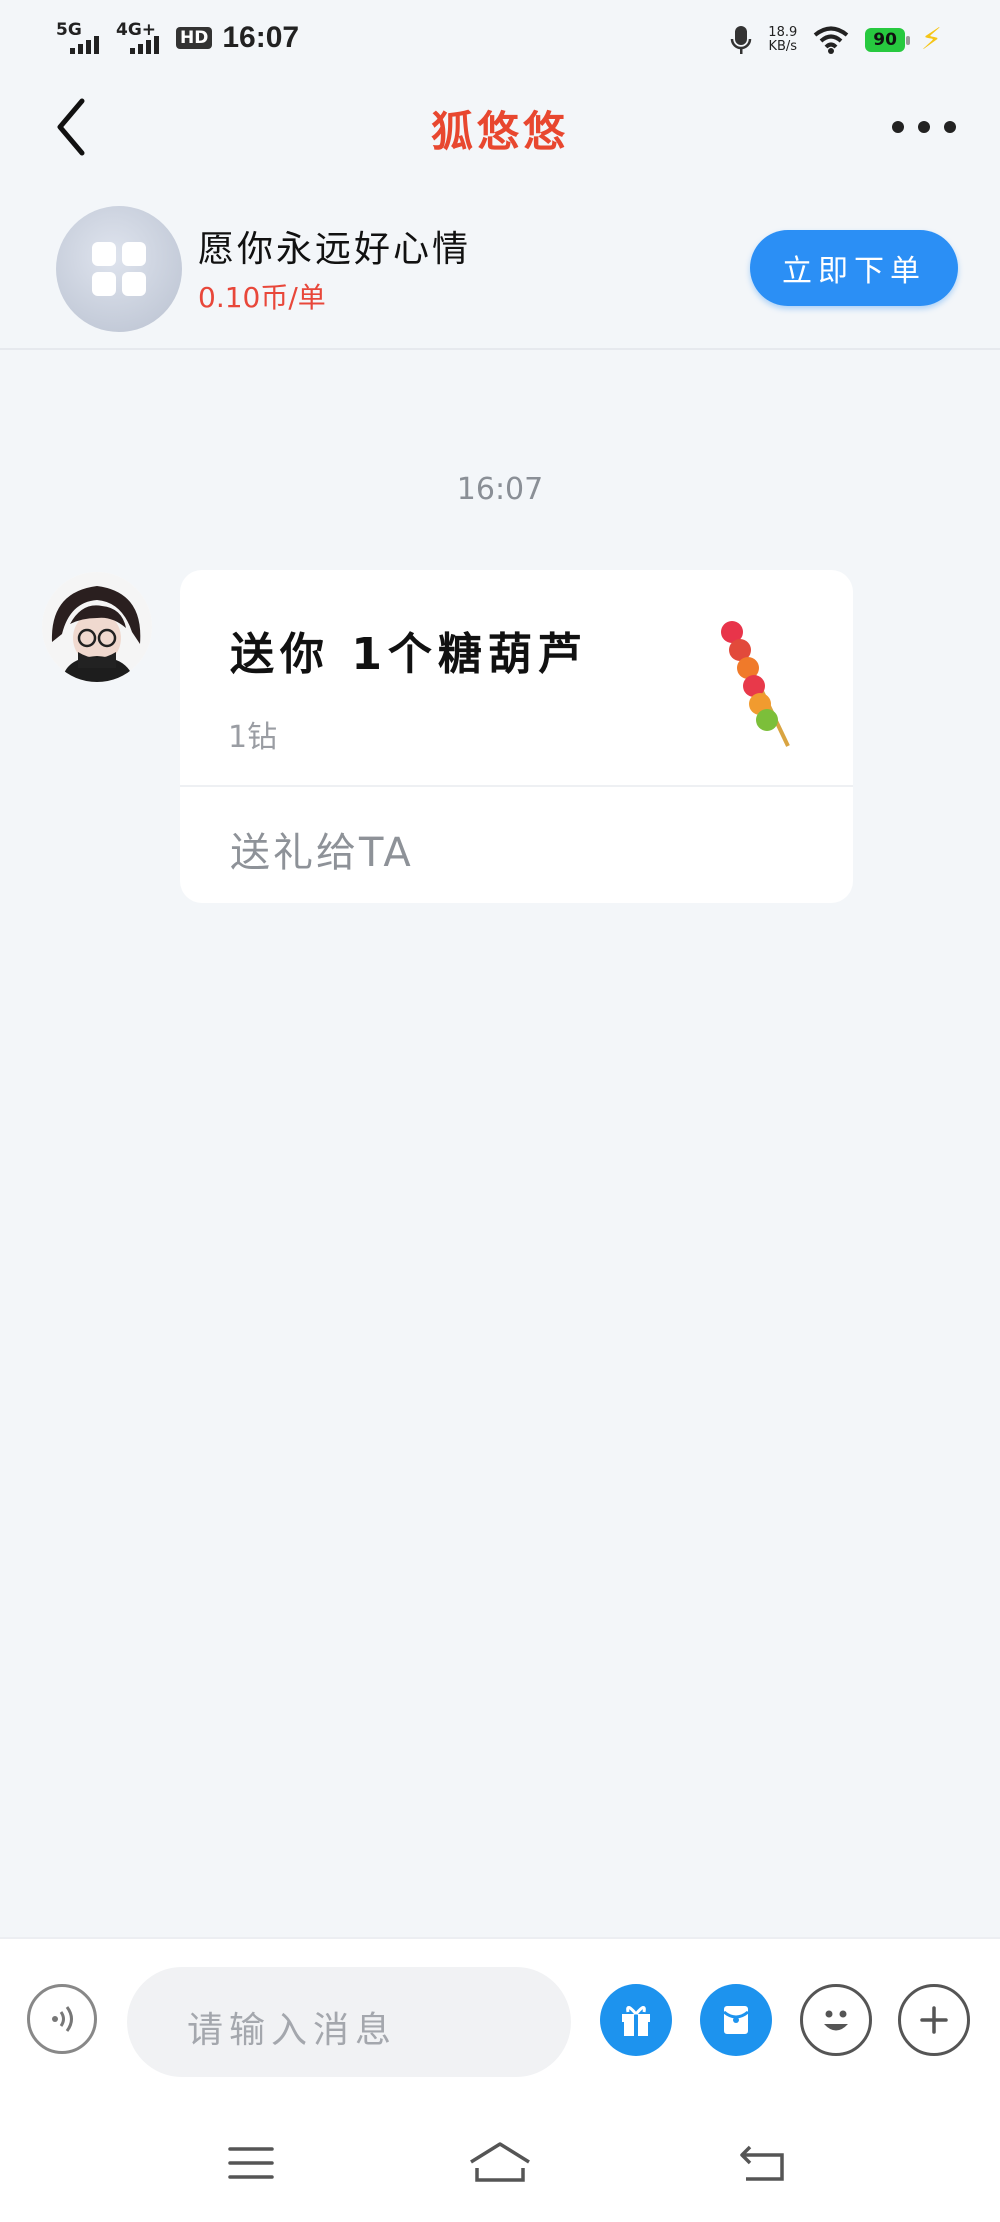  What do you see at coordinates (887, 40) in the screenshot?
I see `battery-indicator: 90` at bounding box center [887, 40].